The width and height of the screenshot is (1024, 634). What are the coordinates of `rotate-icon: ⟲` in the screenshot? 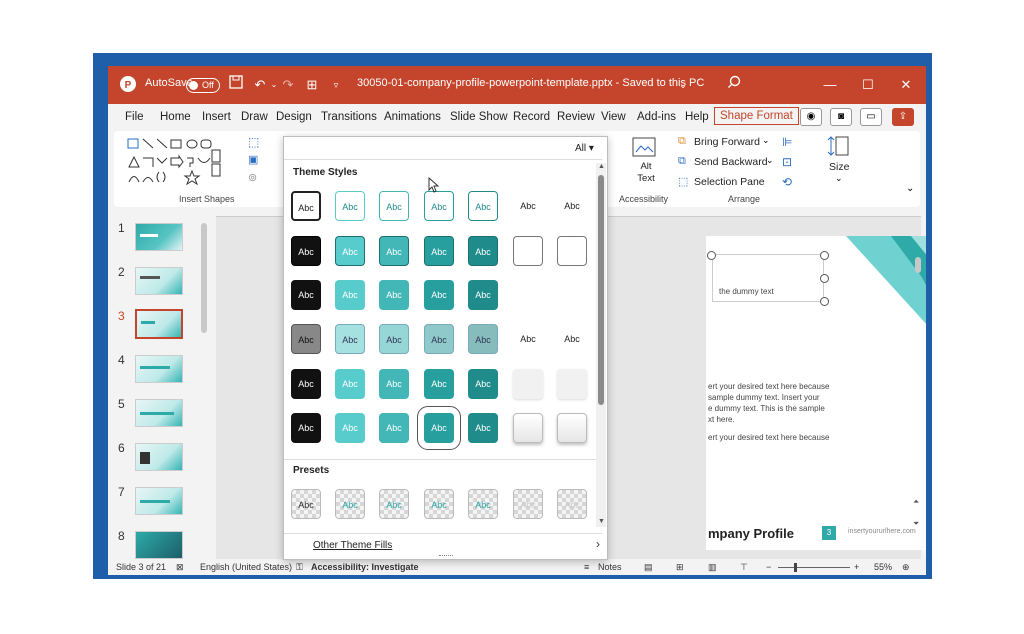 It's located at (787, 182).